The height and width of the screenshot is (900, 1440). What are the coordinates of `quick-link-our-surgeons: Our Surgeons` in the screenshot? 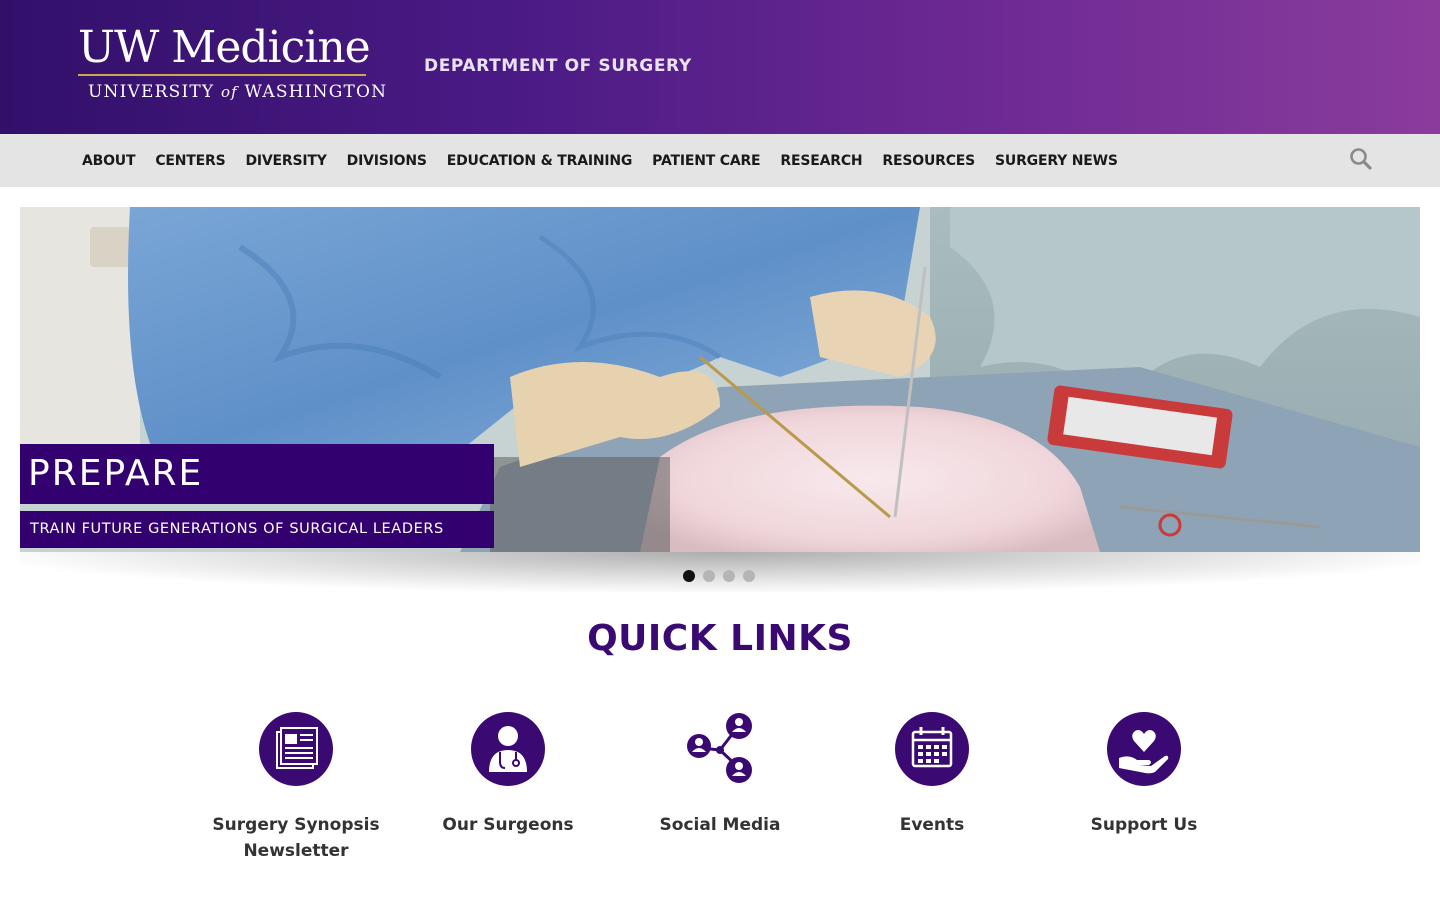 It's located at (508, 774).